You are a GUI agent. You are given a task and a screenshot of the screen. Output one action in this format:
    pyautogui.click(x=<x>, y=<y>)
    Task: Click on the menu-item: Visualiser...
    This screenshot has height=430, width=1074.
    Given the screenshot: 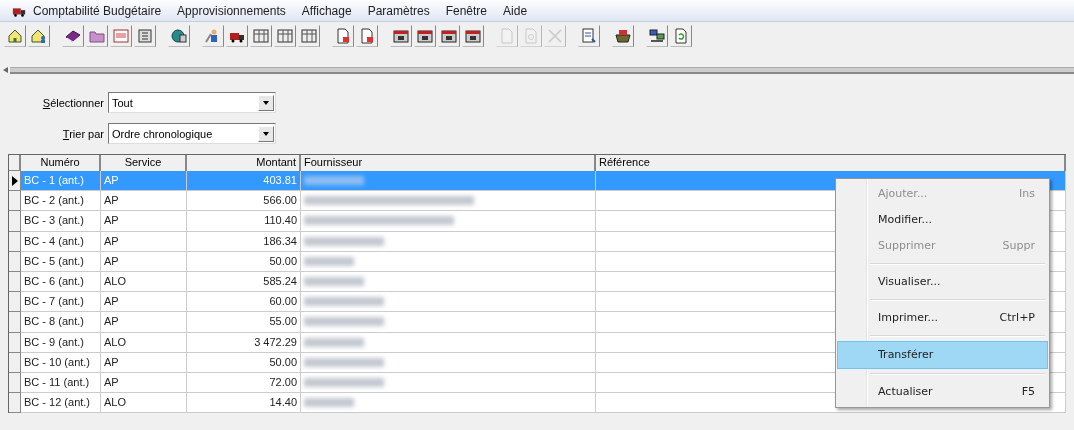 What is the action you would take?
    pyautogui.click(x=942, y=282)
    